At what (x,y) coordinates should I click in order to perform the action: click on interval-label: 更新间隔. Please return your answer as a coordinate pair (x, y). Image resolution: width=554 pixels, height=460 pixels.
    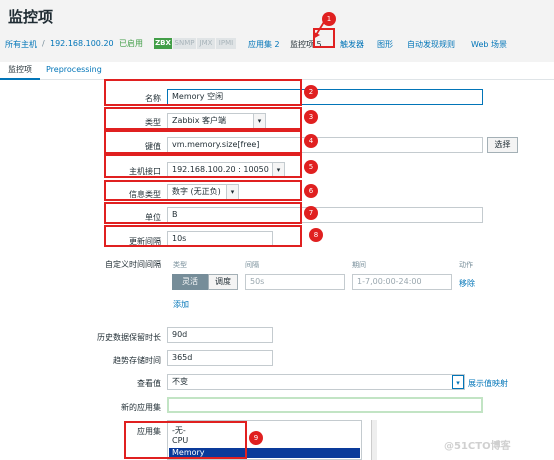
    Looking at the image, I should click on (145, 241).